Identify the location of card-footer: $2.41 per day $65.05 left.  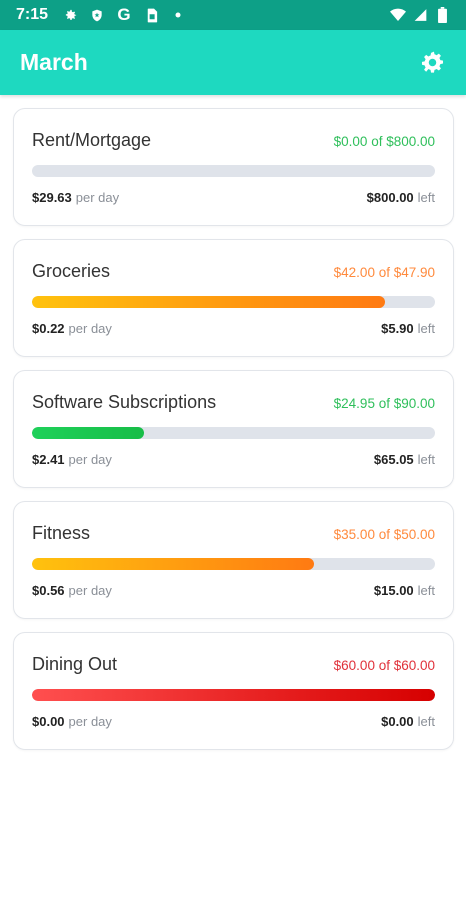
(233, 459).